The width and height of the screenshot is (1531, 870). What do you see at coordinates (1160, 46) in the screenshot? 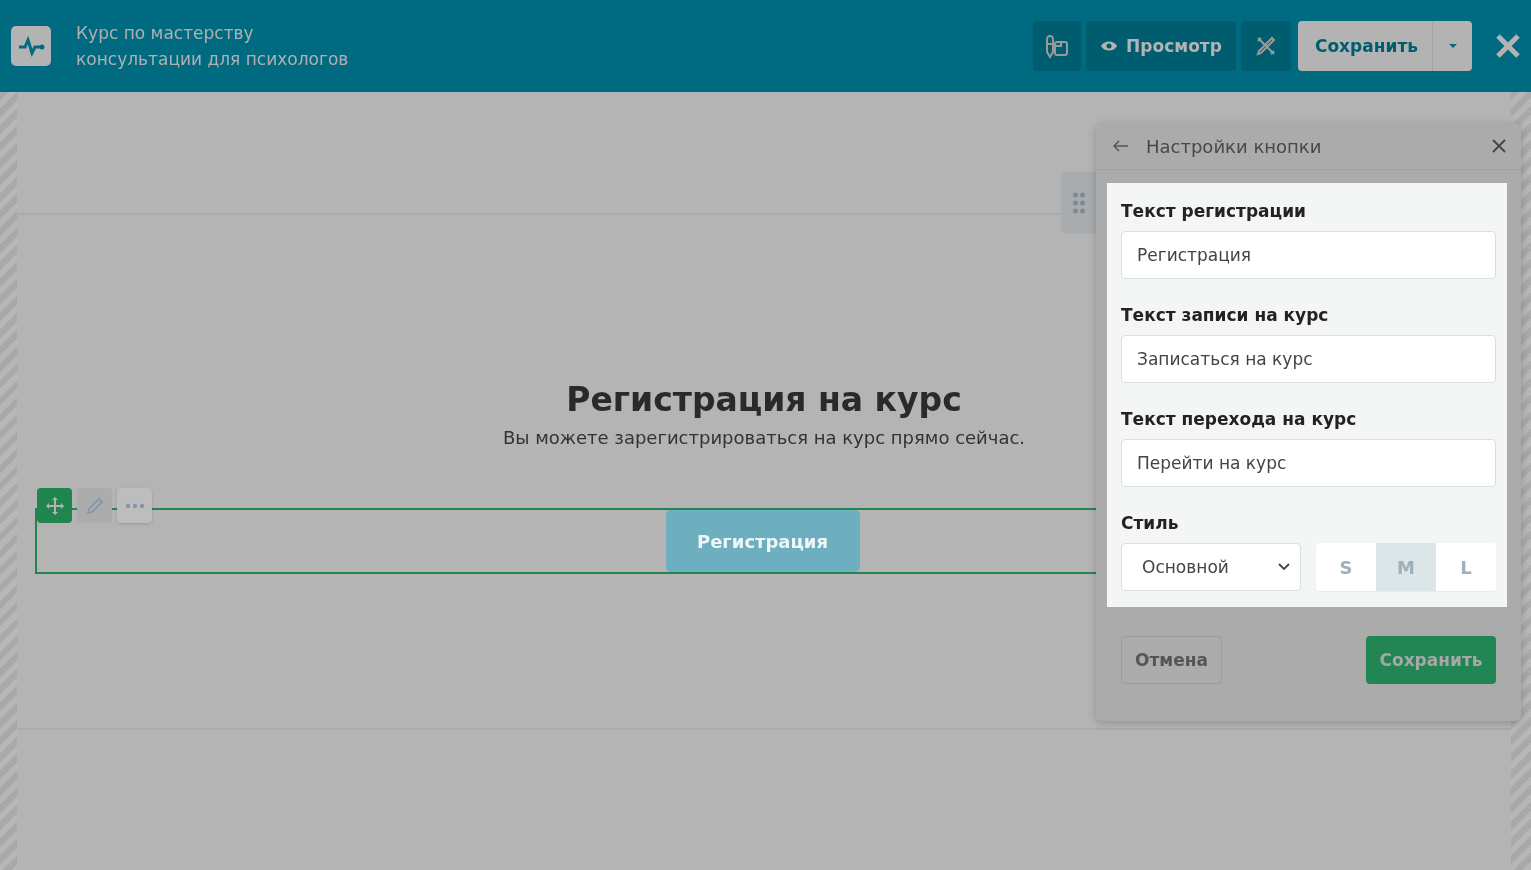
I see `preview-button: Просмотр` at bounding box center [1160, 46].